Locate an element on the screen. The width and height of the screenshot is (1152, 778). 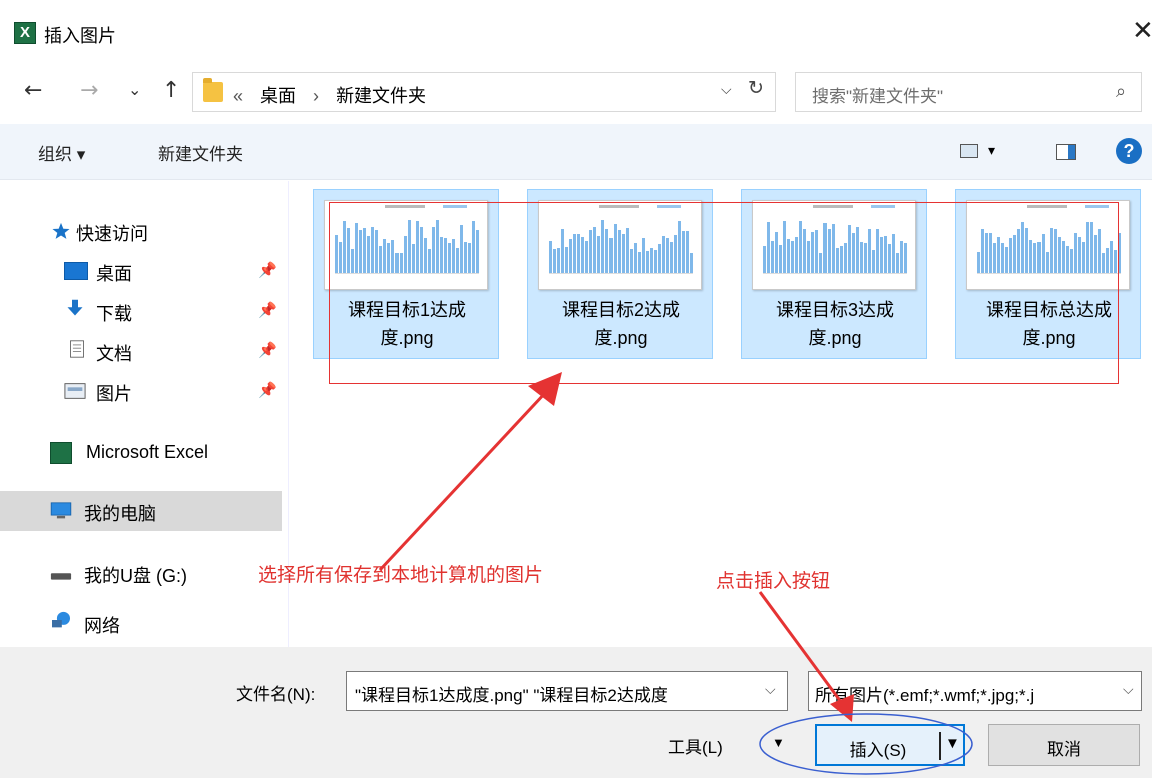
annotation-arrow-to-files is located at coordinates (470, 472).